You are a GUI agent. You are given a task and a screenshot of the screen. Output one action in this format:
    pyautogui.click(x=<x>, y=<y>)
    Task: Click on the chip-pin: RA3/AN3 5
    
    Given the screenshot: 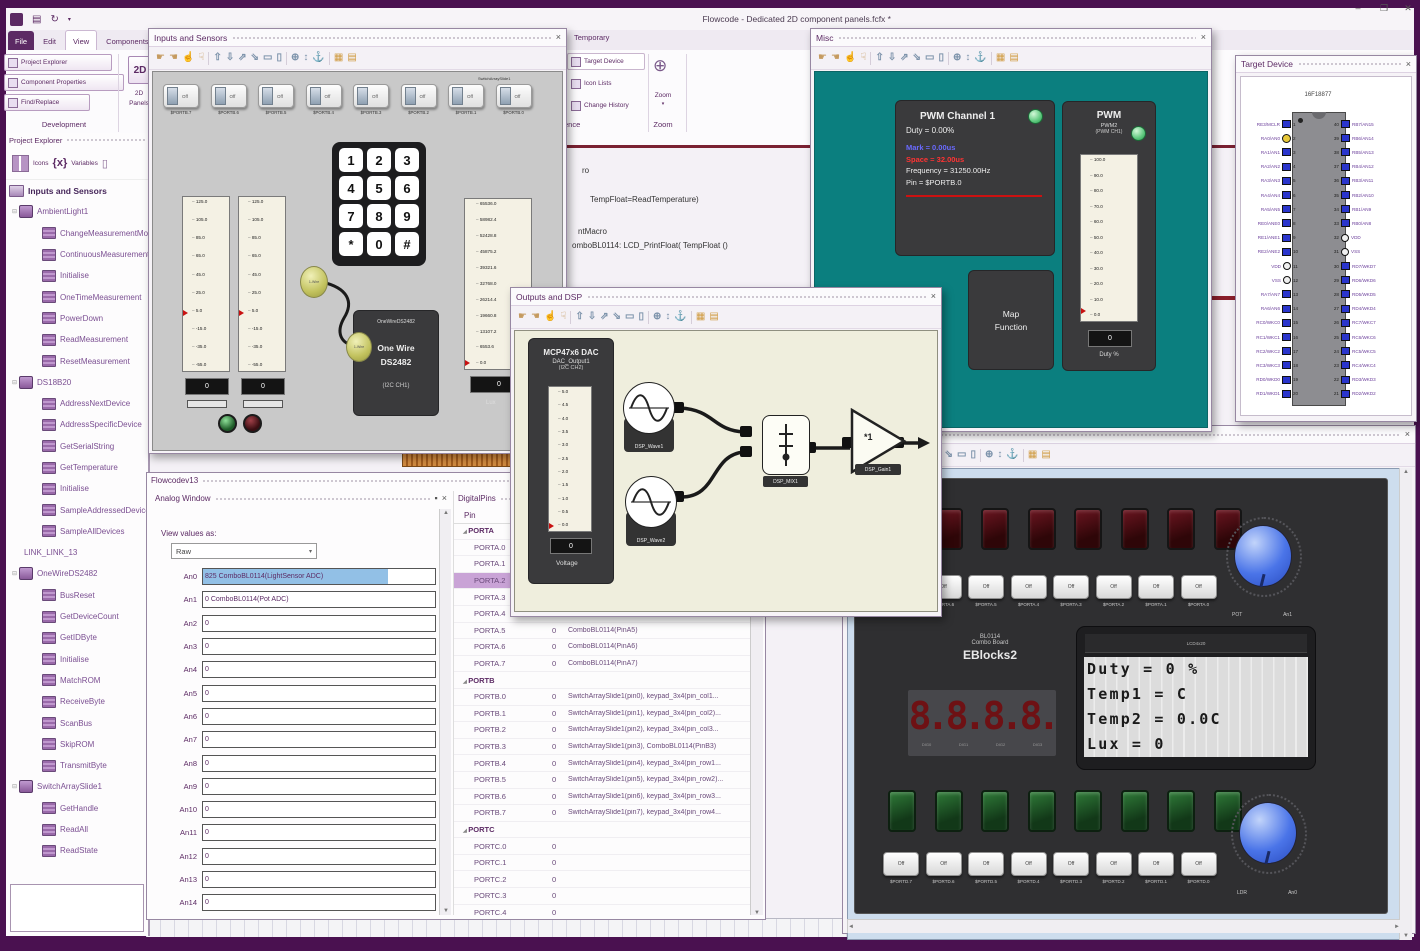 What is the action you would take?
    pyautogui.click(x=1270, y=181)
    